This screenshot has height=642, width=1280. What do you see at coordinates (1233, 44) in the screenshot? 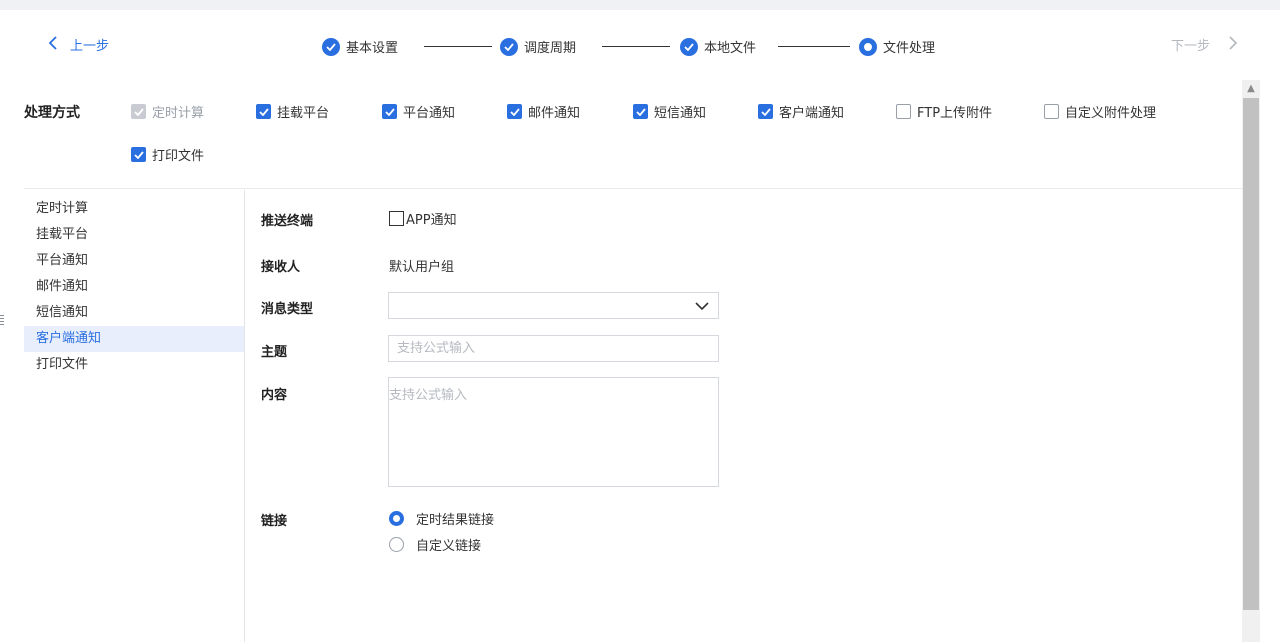
I see `chevron-right-icon` at bounding box center [1233, 44].